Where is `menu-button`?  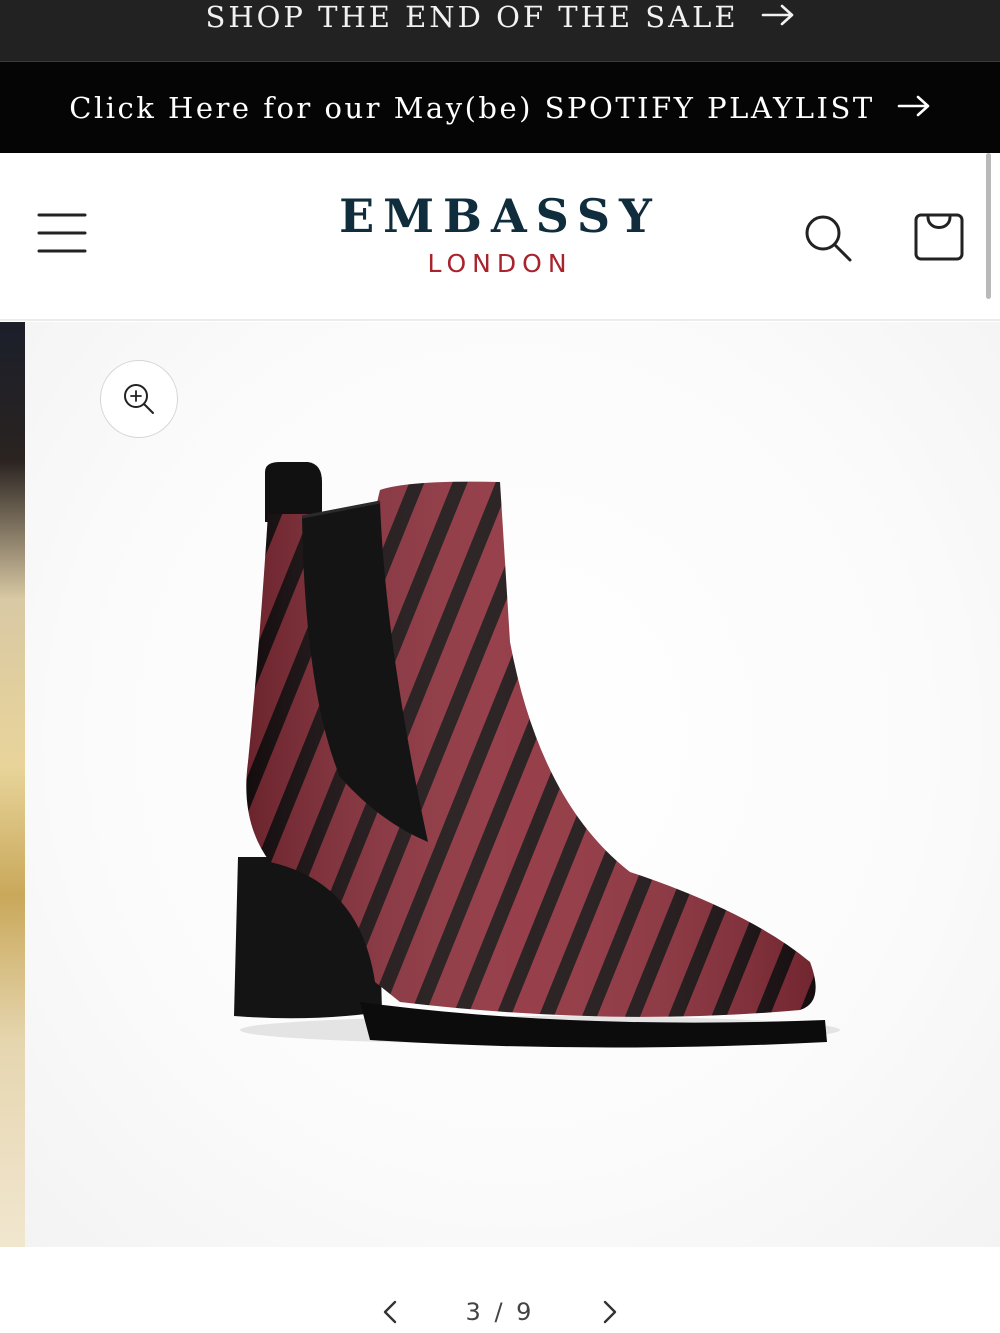
menu-button is located at coordinates (62, 233).